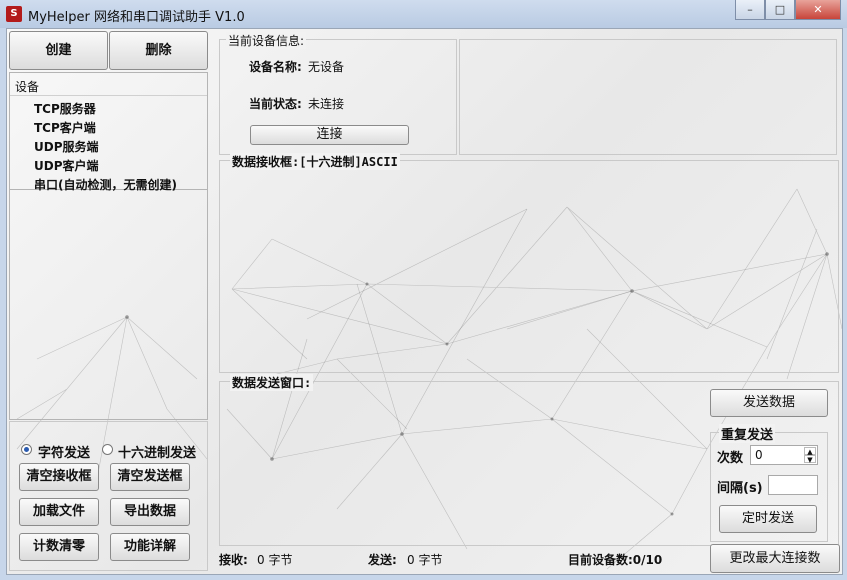 Image resolution: width=847 pixels, height=580 pixels. What do you see at coordinates (27, 87) in the screenshot?
I see `tree-header: 设备` at bounding box center [27, 87].